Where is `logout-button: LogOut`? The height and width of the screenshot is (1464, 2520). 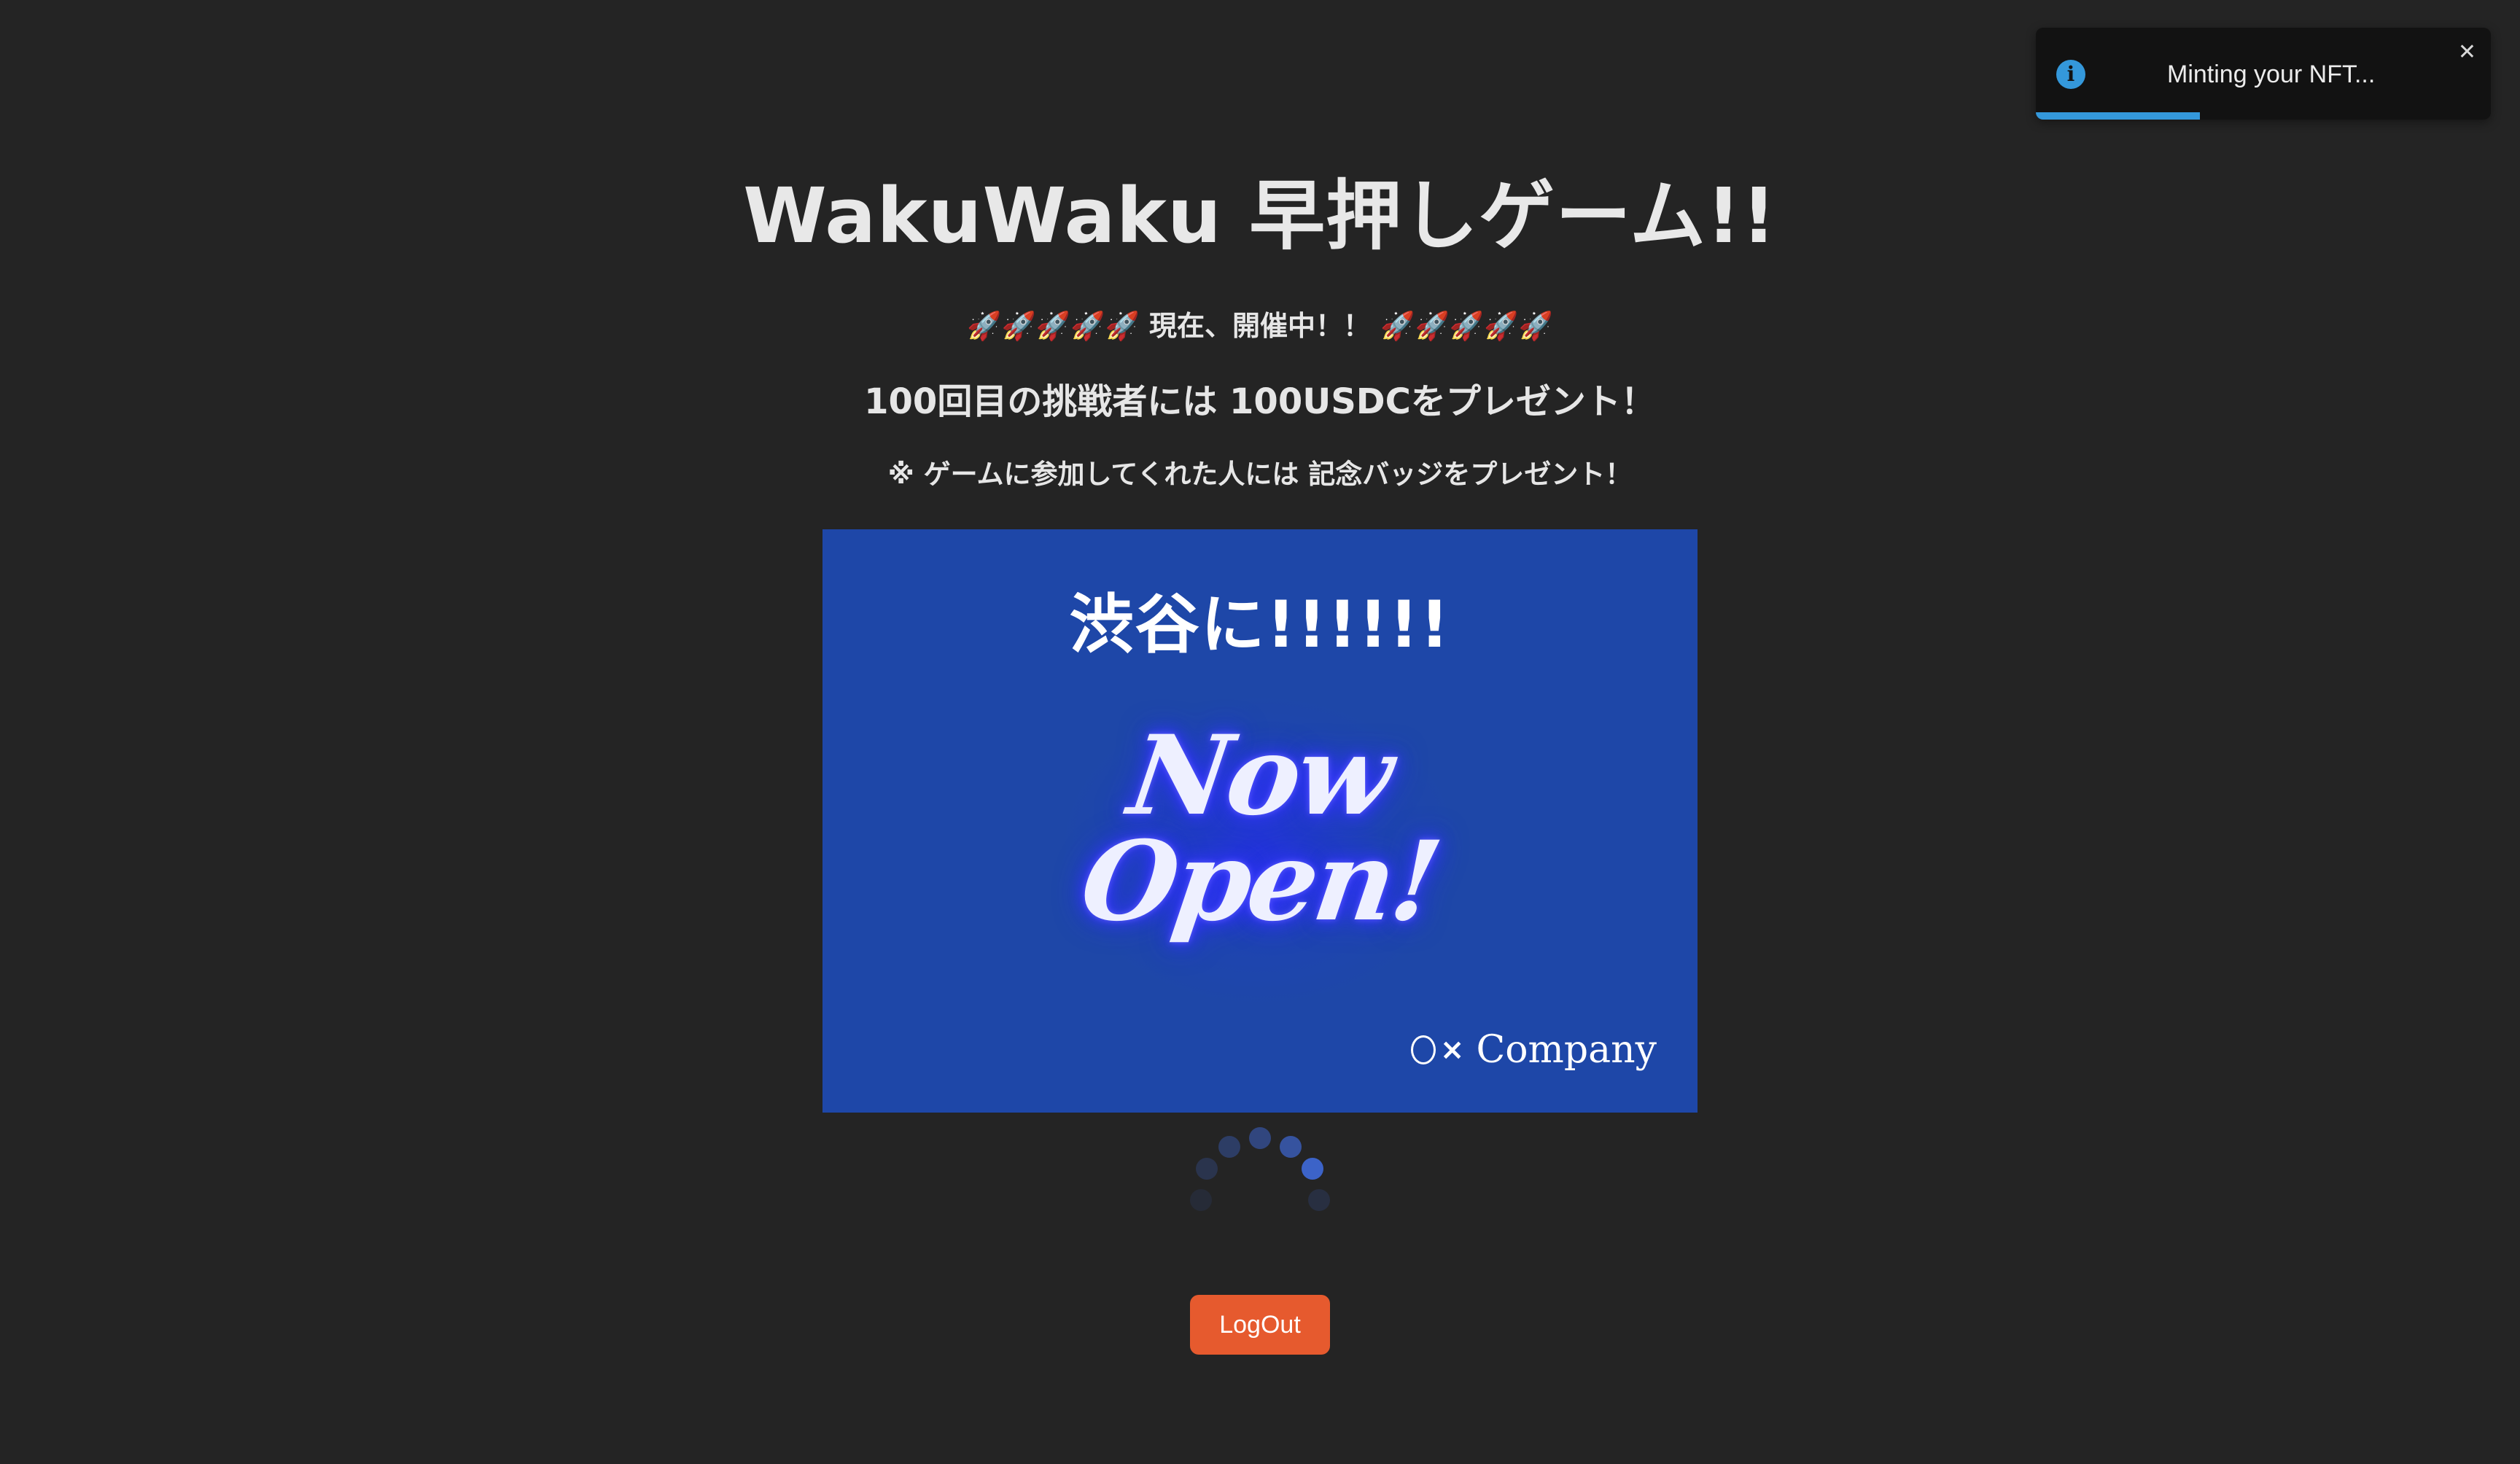
logout-button: LogOut is located at coordinates (1260, 1325).